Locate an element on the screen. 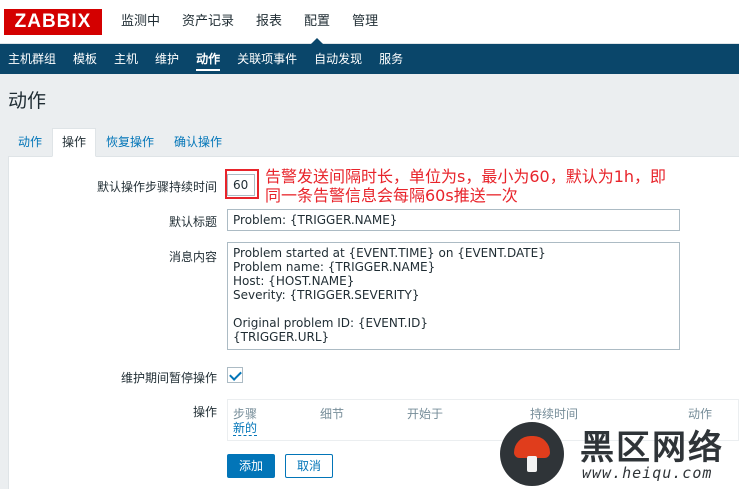 This screenshot has width=739, height=489. tab-recovery-operations: 恢复操作 is located at coordinates (130, 142).